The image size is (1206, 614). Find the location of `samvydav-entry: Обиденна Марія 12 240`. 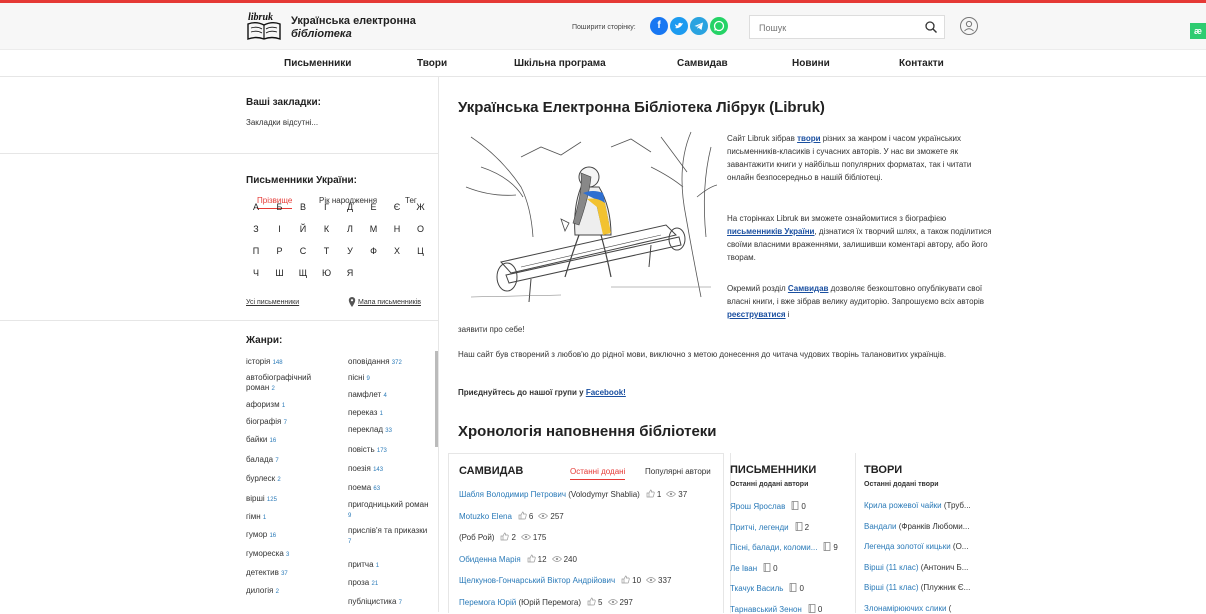

samvydav-entry: Обиденна Марія 12 240 is located at coordinates (518, 559).